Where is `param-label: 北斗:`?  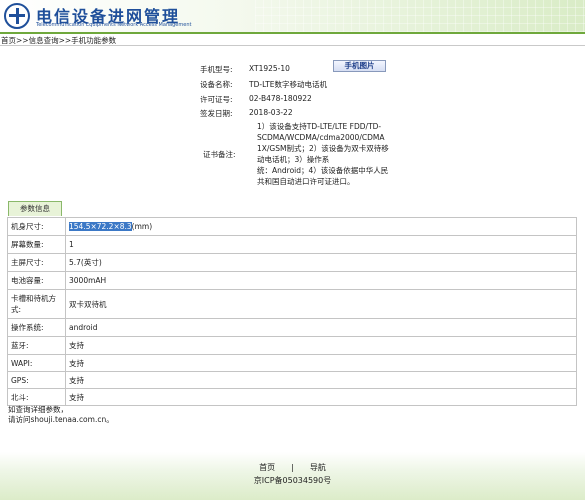 param-label: 北斗: is located at coordinates (36, 397).